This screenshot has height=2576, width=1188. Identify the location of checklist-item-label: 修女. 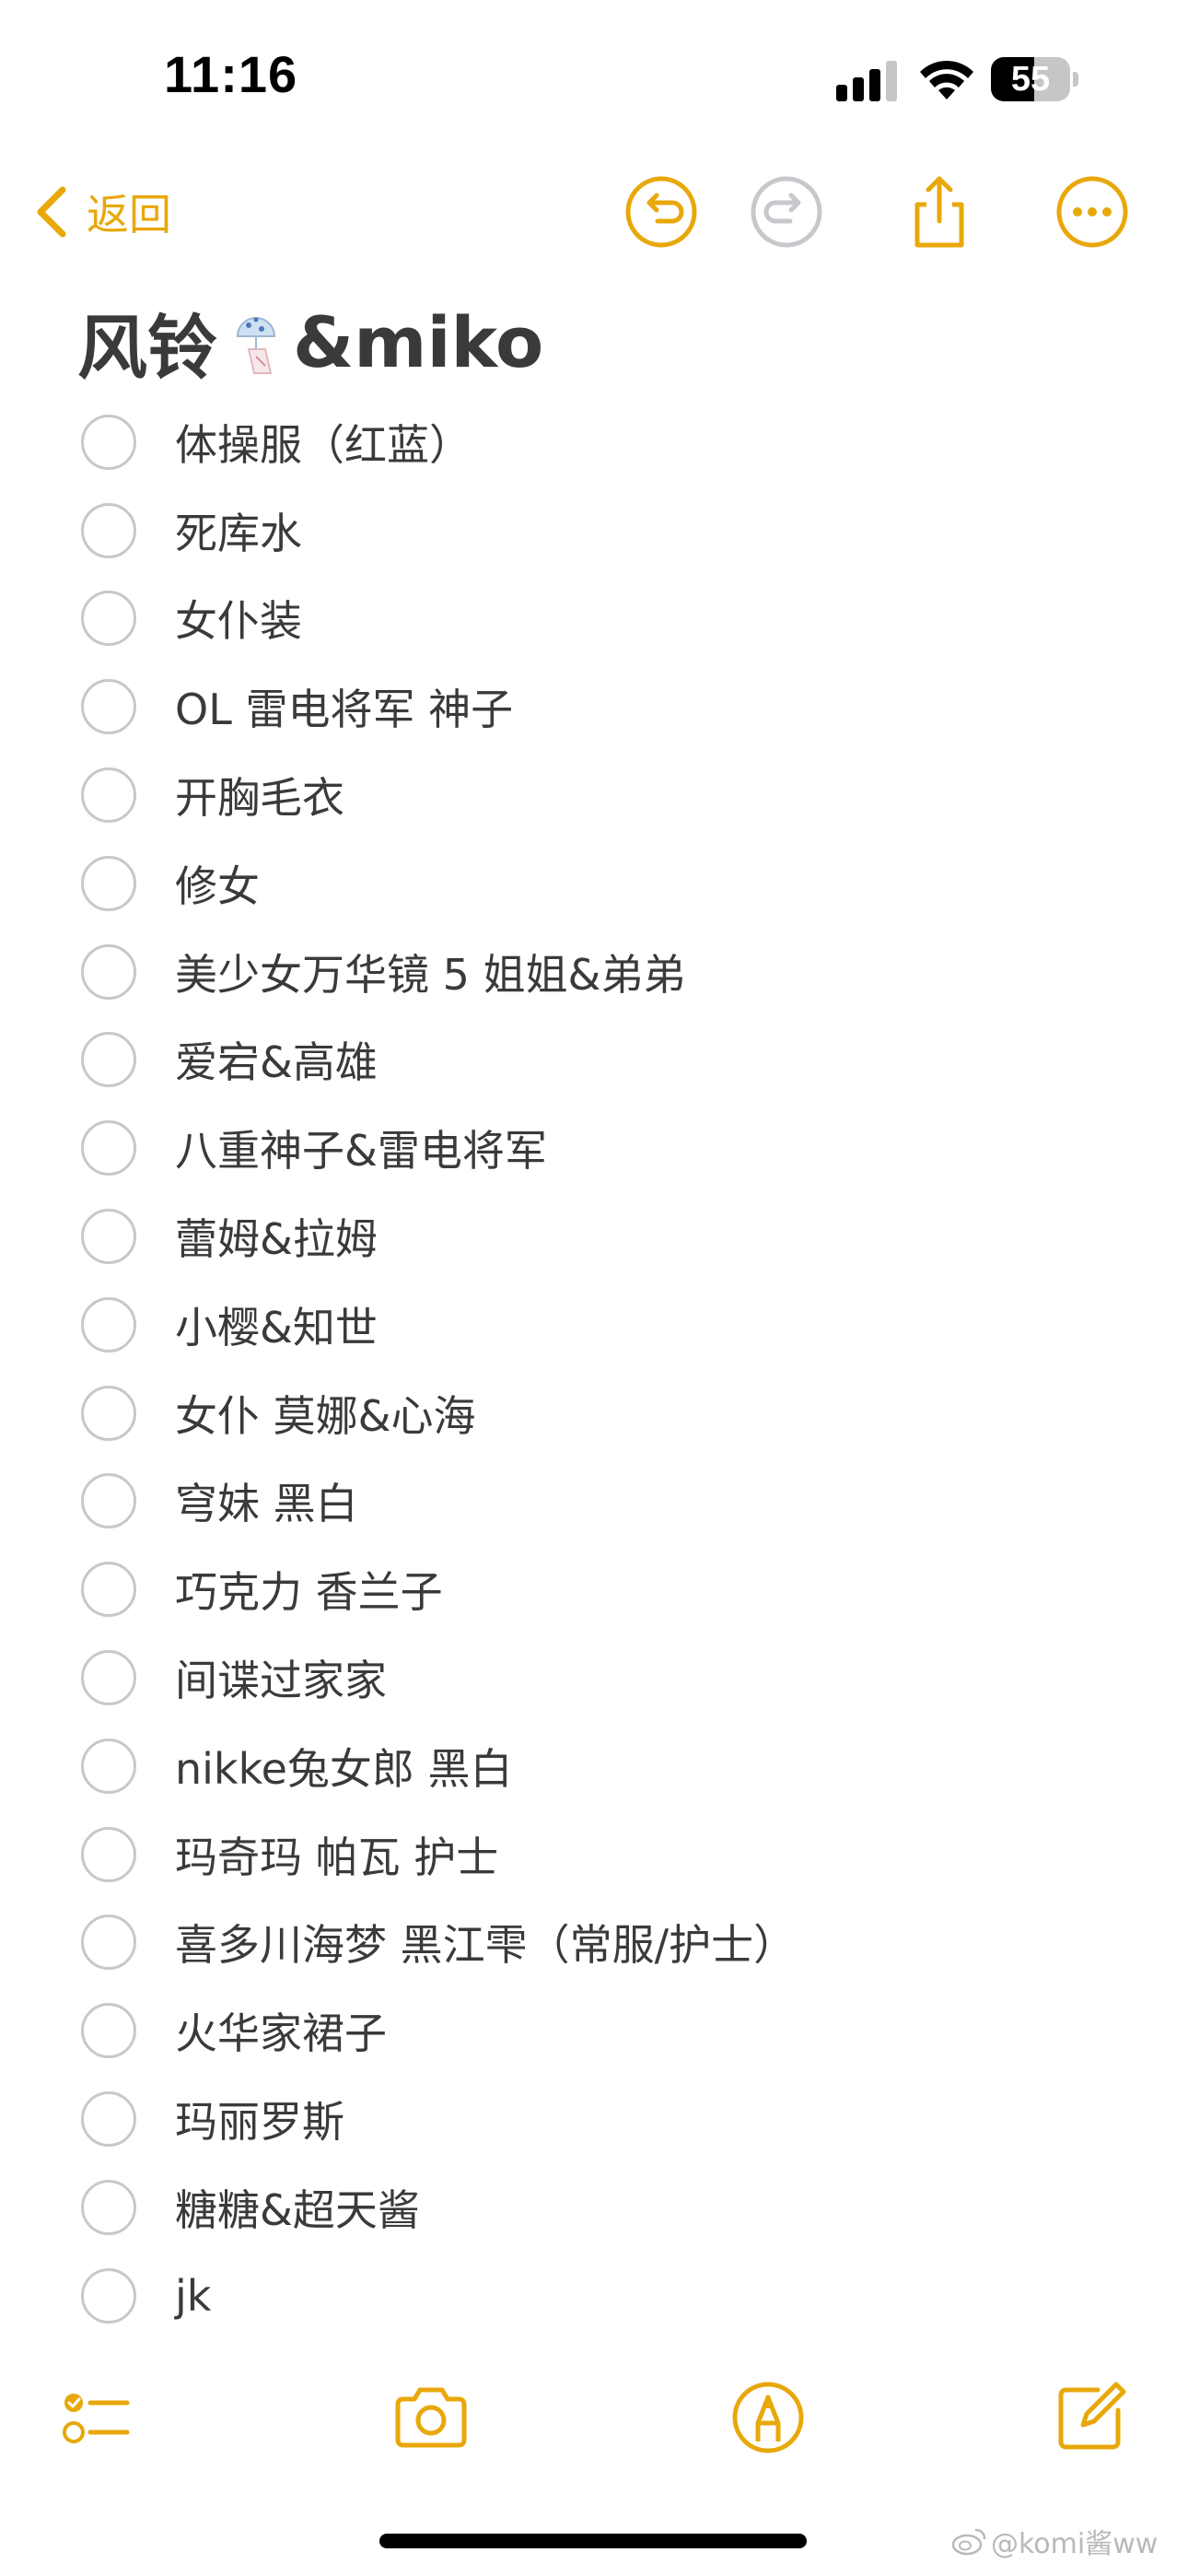
(218, 883).